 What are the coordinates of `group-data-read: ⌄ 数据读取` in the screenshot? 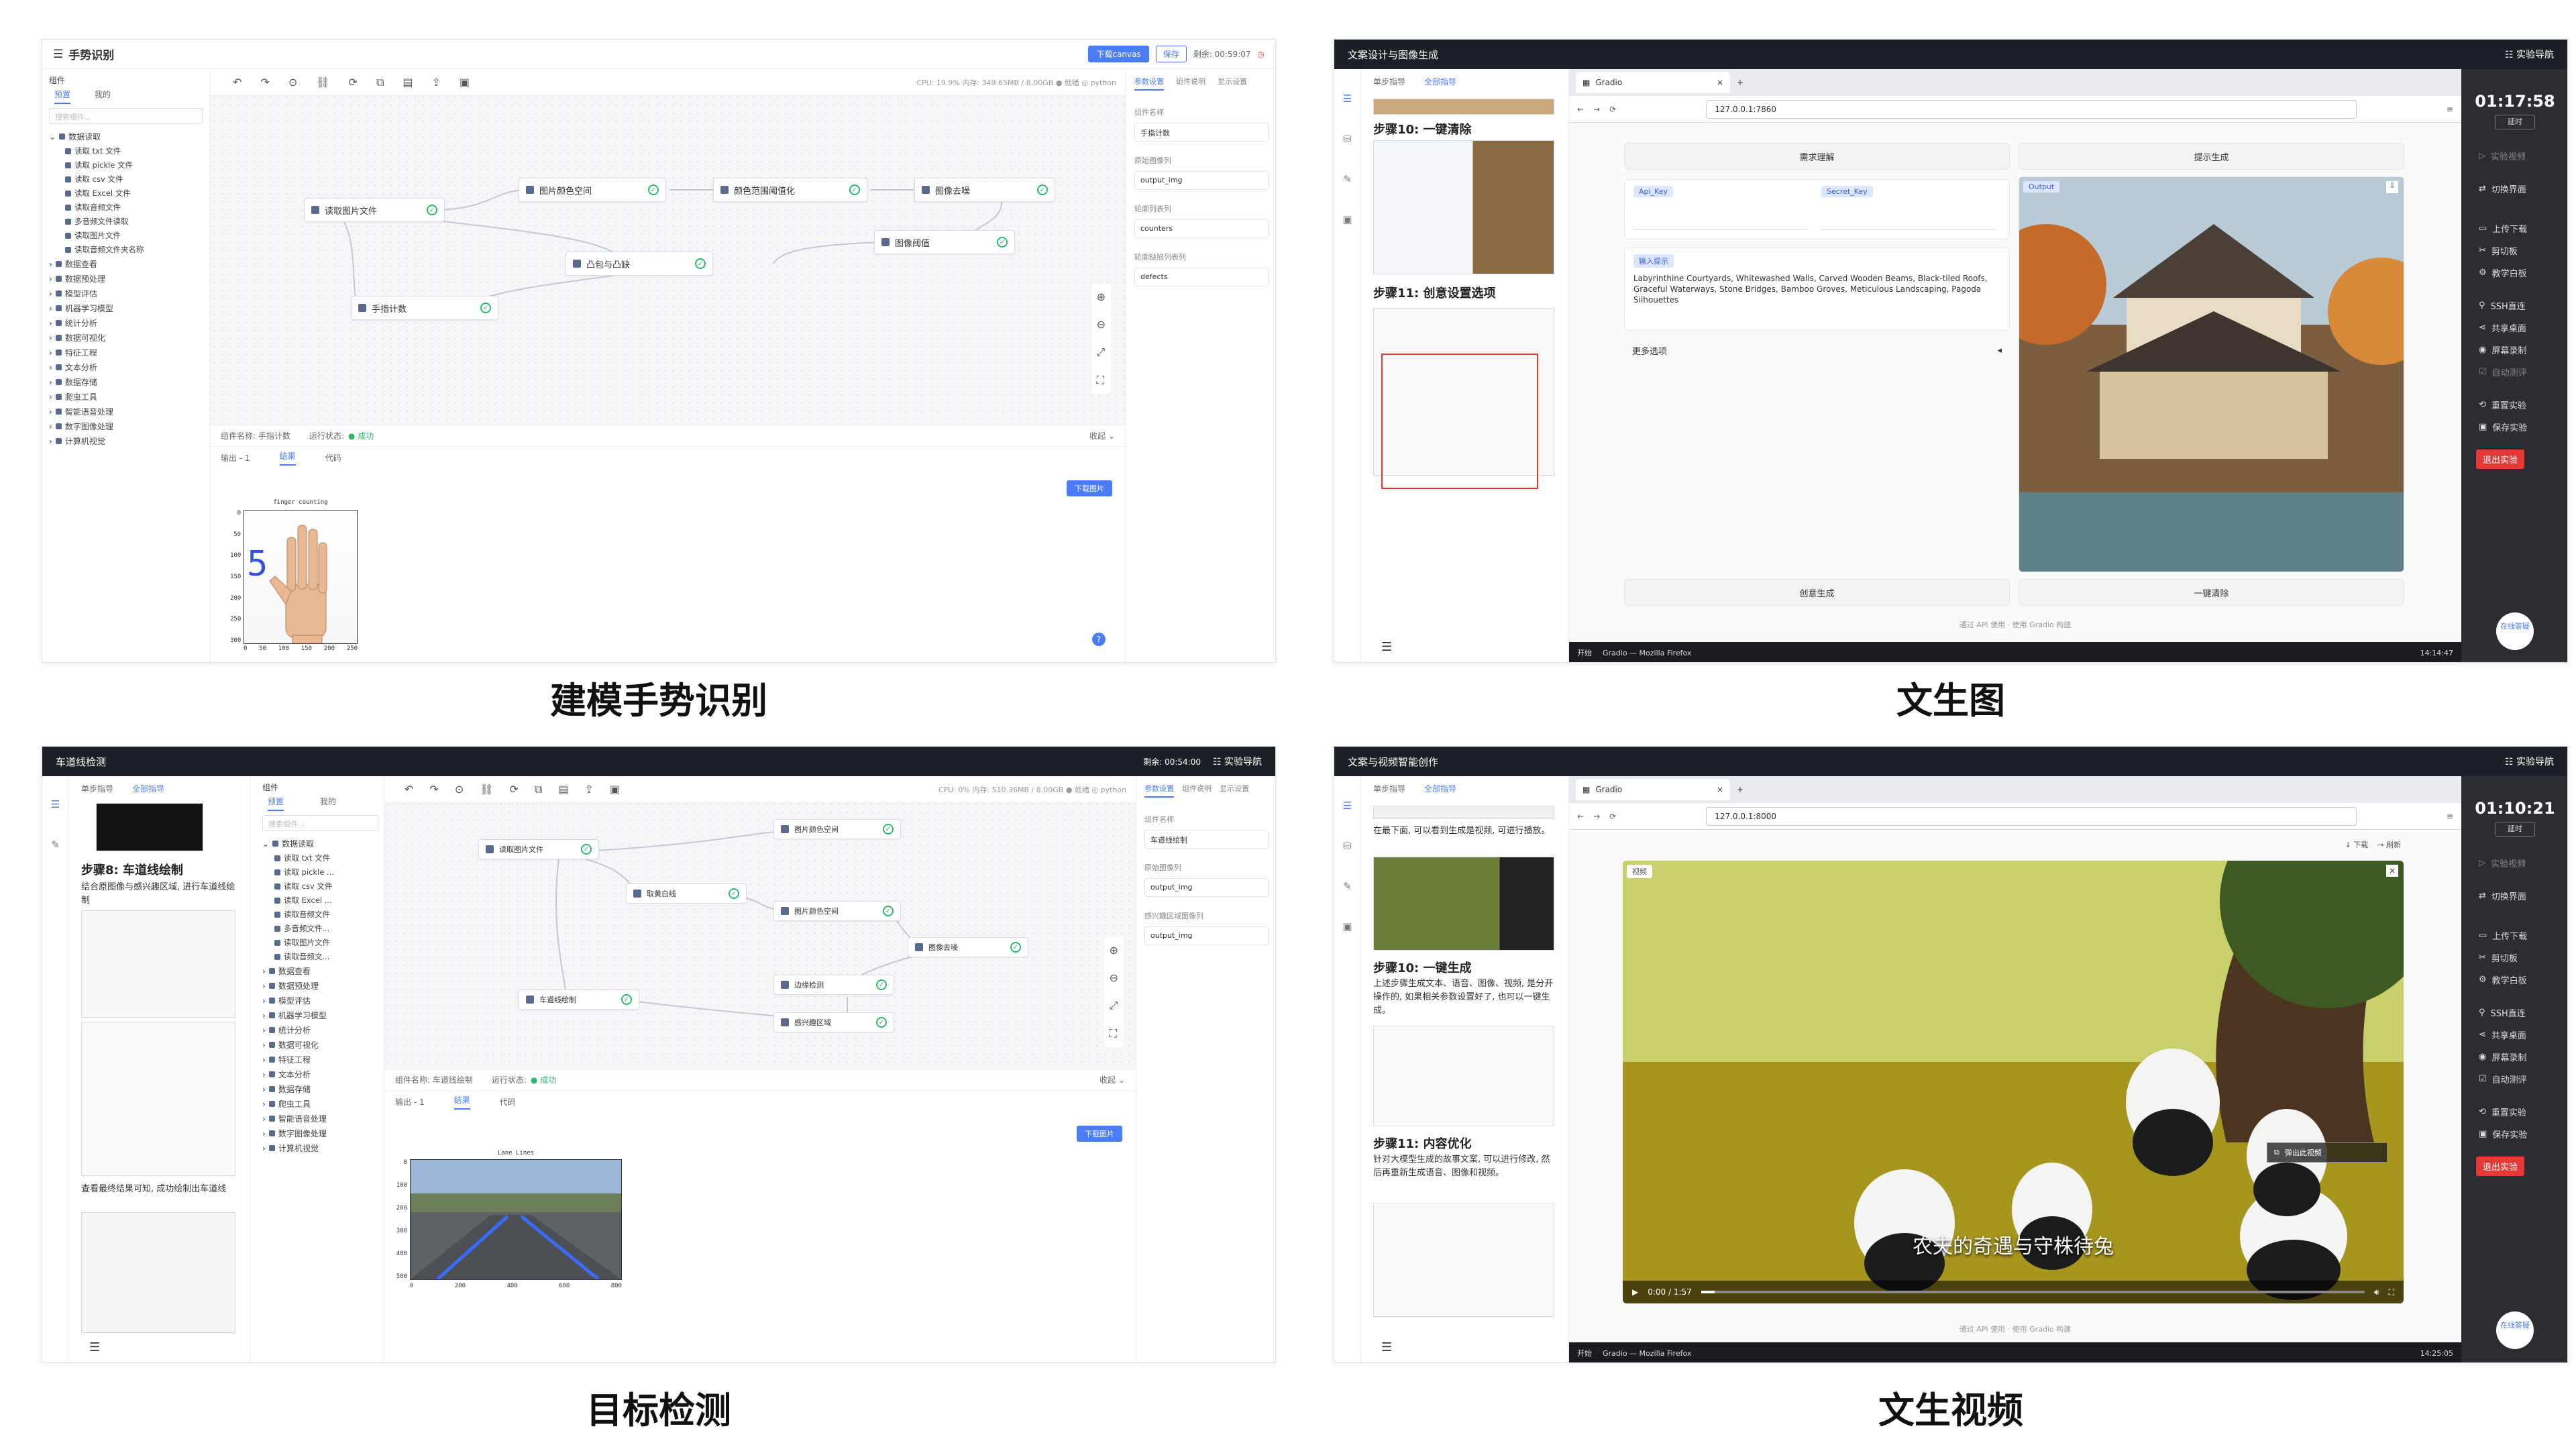 It's located at (126, 136).